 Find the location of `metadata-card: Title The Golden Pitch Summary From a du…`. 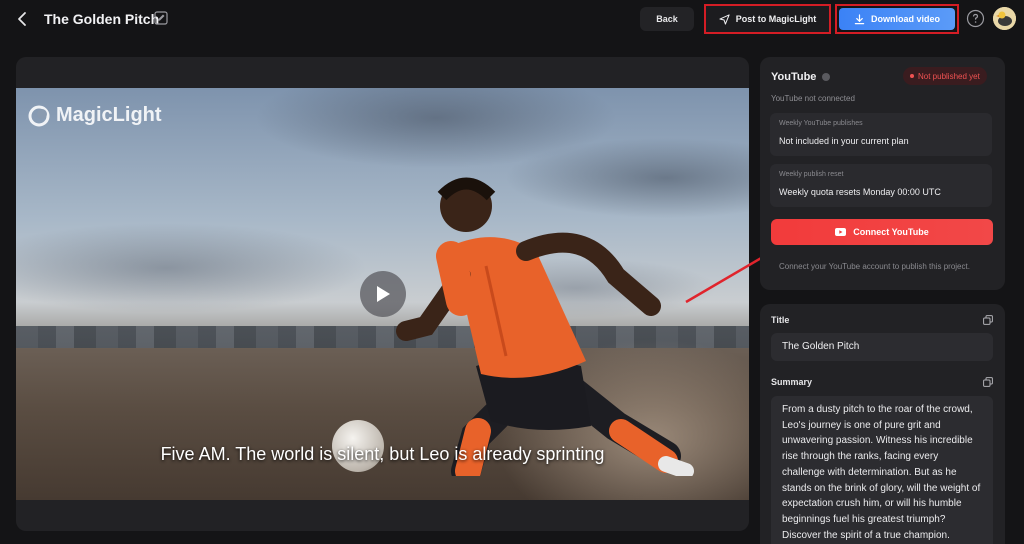

metadata-card: Title The Golden Pitch Summary From a du… is located at coordinates (882, 424).